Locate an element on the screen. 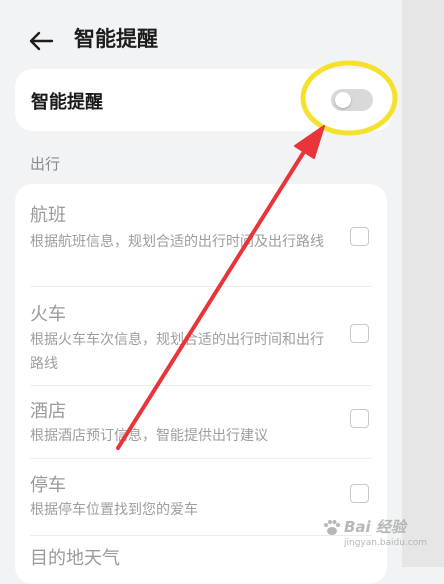 This screenshot has width=444, height=584. checkbox-hotel is located at coordinates (359, 418).